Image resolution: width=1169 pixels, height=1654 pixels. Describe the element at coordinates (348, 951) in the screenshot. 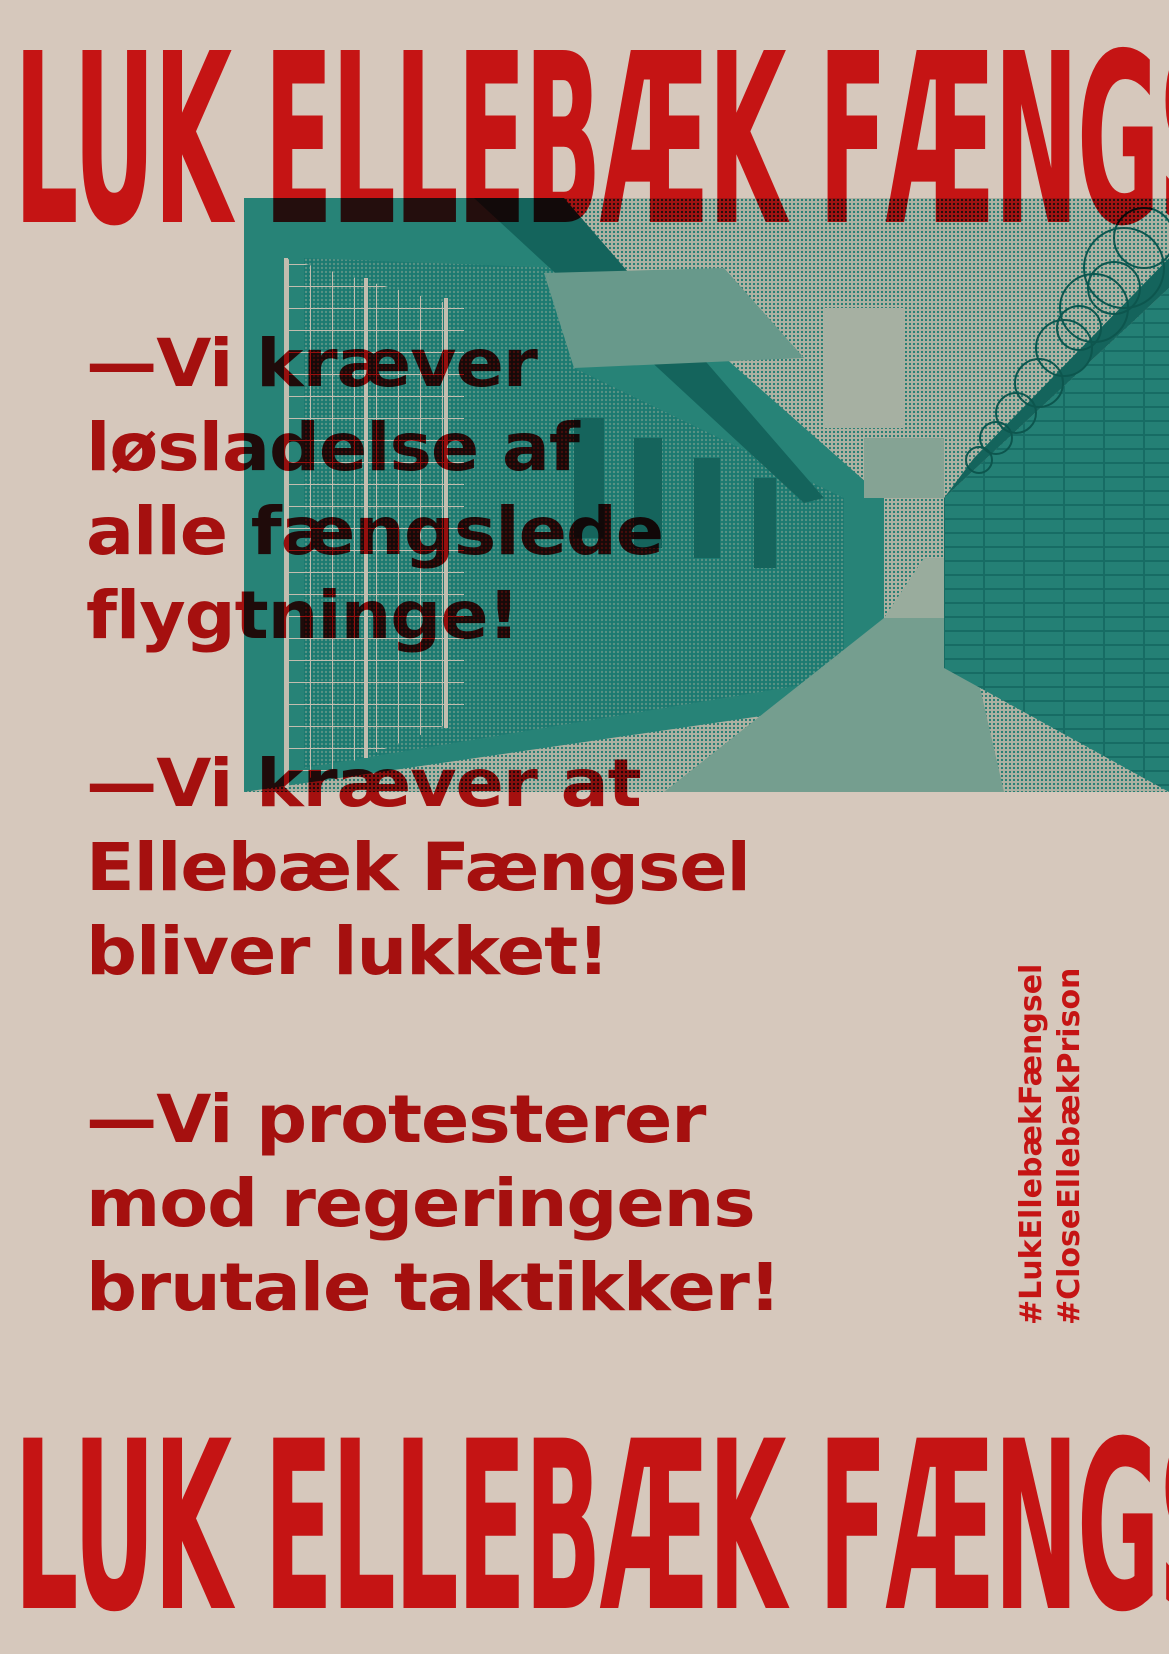

I see `demand-line: bliver lukket!` at that location.